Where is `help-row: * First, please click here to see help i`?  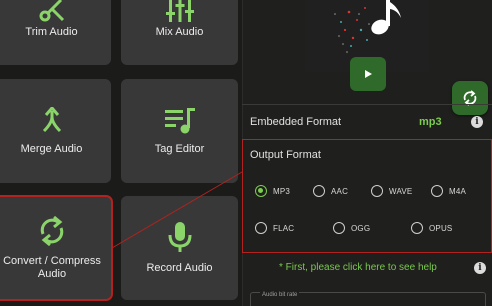
help-row: * First, please click here to see help i is located at coordinates (367, 269).